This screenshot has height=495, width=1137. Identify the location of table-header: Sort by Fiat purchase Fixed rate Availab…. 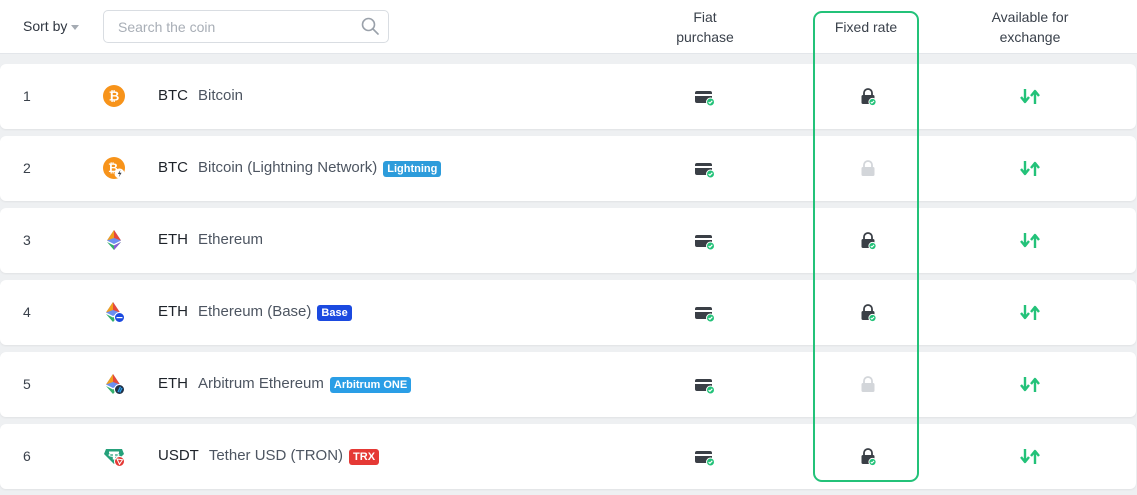
(568, 27).